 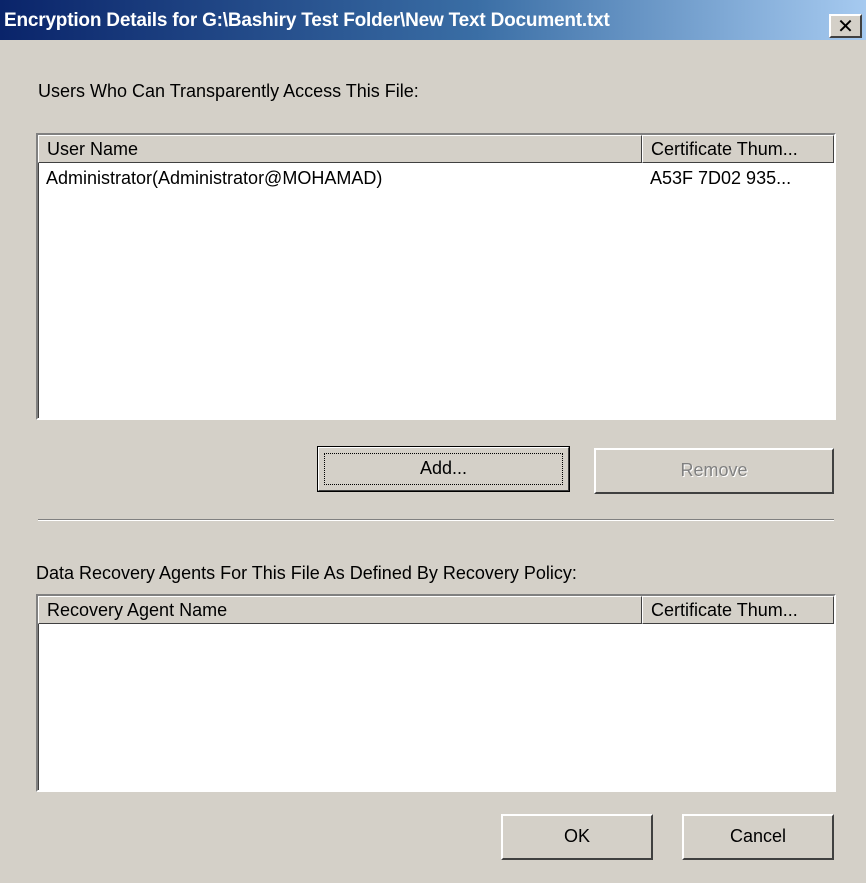 I want to click on remove-button-label: Remove, so click(x=714, y=470).